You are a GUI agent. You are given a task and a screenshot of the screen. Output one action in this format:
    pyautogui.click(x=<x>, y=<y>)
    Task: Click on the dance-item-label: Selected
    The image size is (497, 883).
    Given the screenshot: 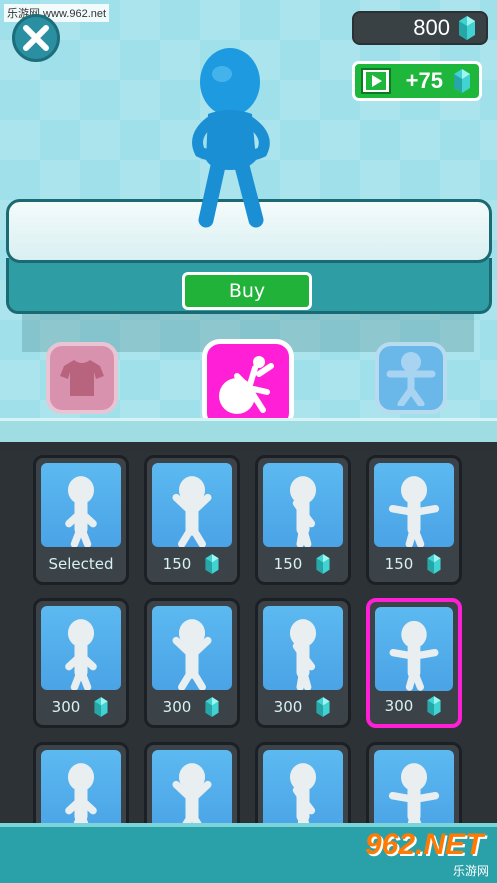 What is the action you would take?
    pyautogui.click(x=81, y=564)
    